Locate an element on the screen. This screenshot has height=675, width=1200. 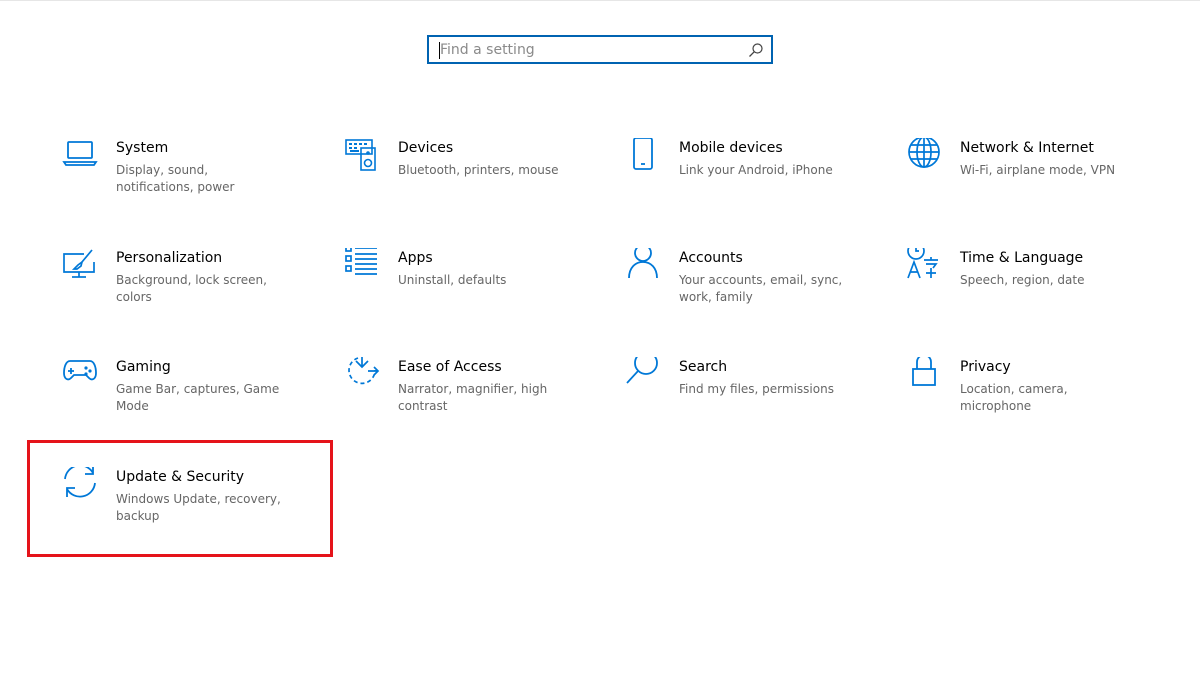
tile-mobile-devices: Mobile devices Link your Android, iPhone is located at coordinates (760, 178).